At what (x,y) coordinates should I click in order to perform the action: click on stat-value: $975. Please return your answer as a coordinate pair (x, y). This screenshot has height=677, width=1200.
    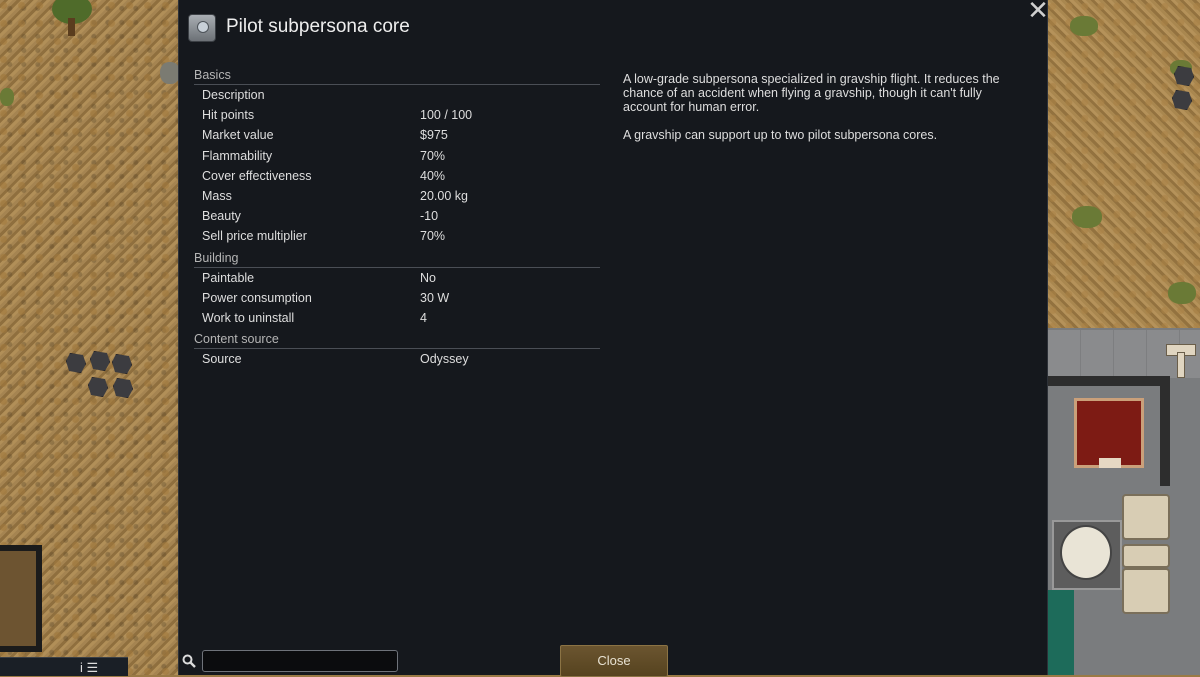
    Looking at the image, I should click on (434, 135).